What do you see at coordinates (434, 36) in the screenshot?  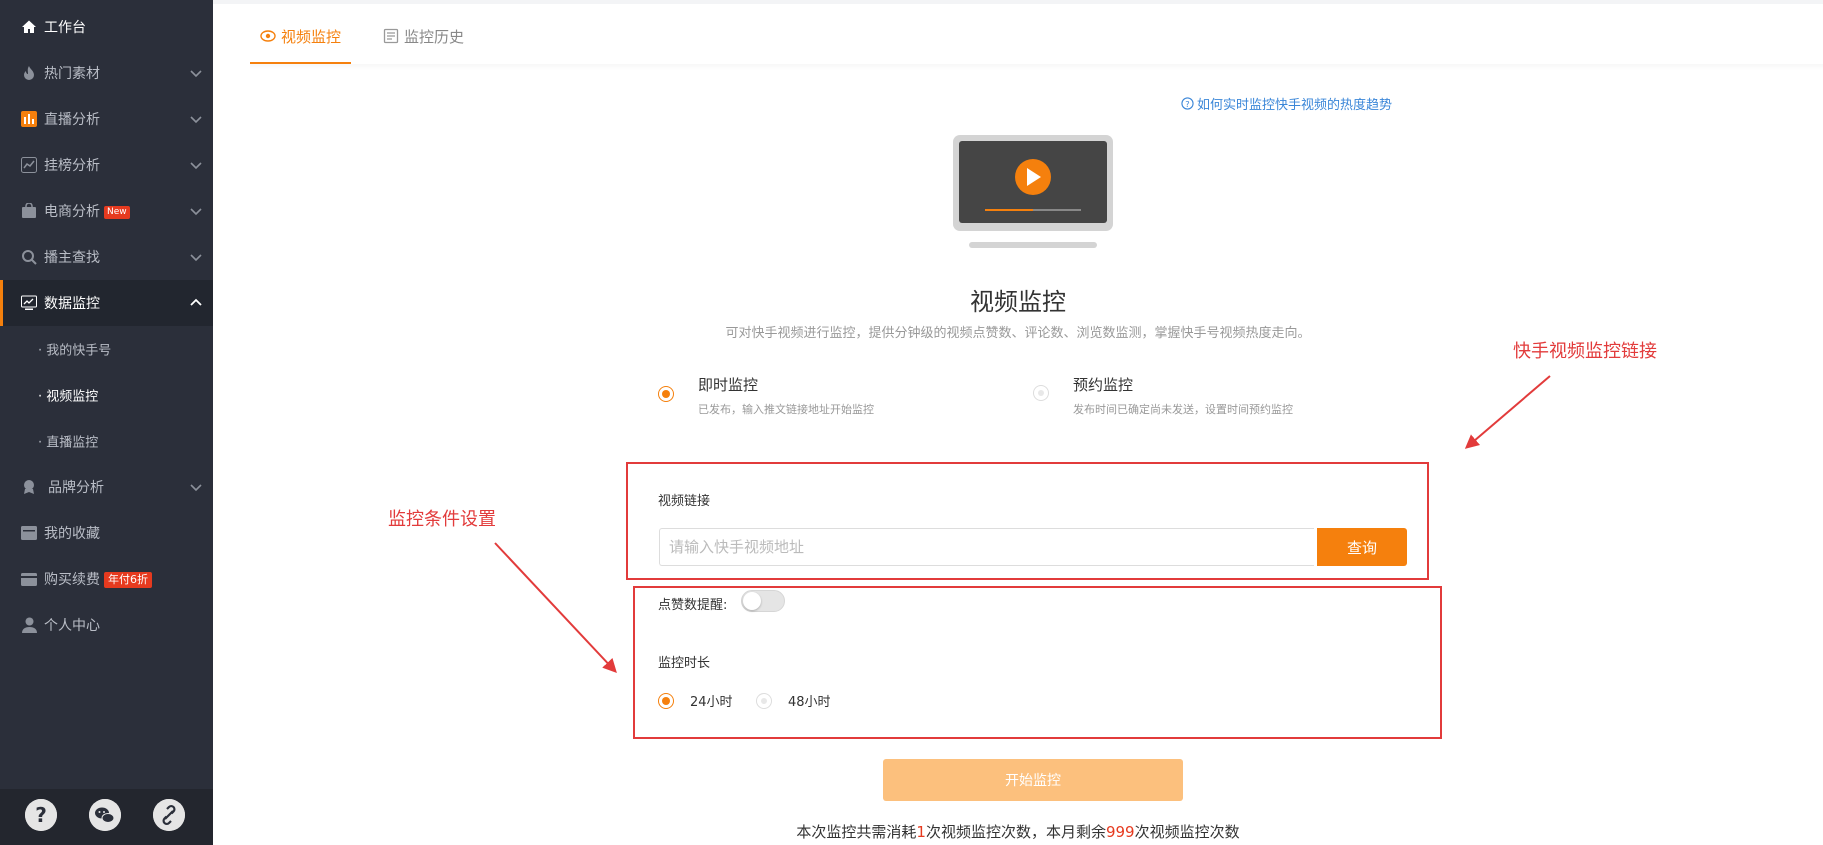 I see `tab-label: 监控历史` at bounding box center [434, 36].